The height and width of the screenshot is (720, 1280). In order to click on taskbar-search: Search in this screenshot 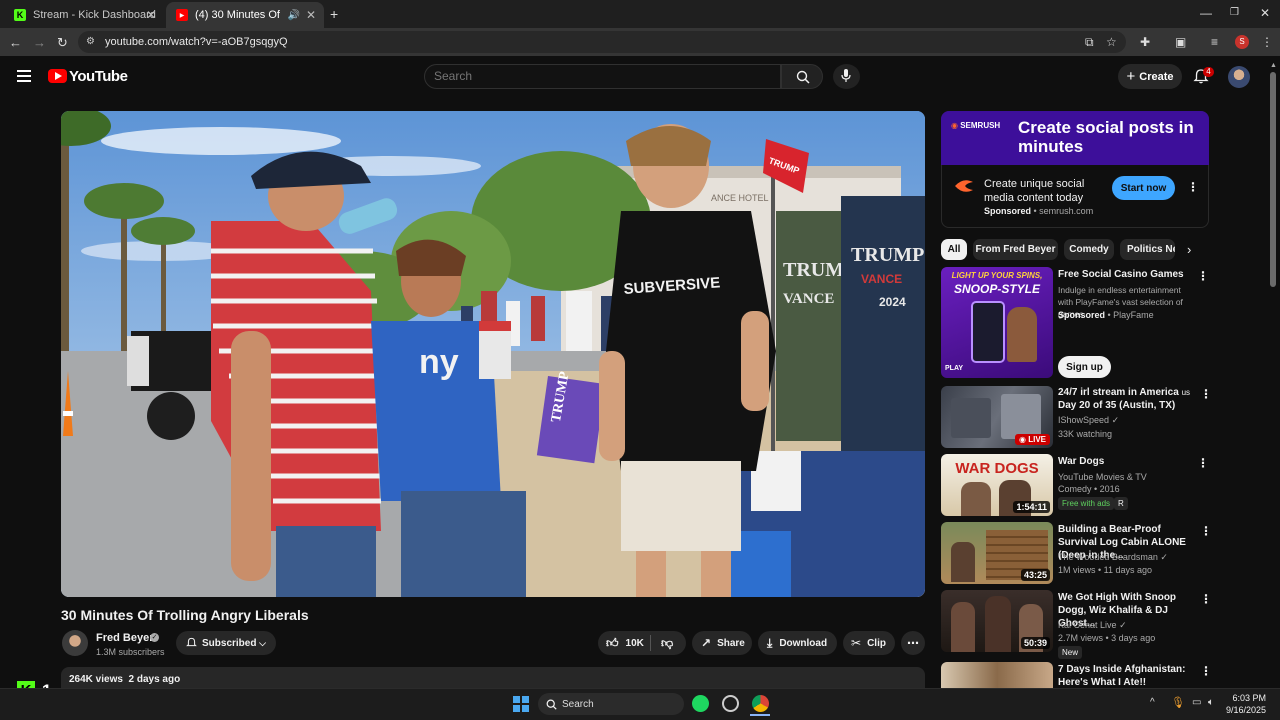, I will do `click(611, 704)`.